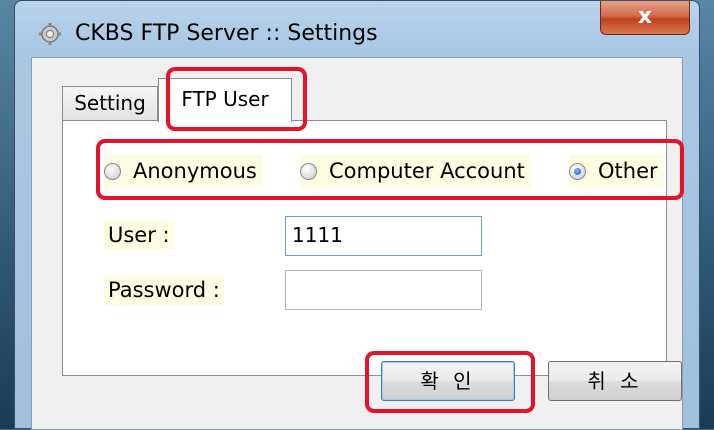 The height and width of the screenshot is (430, 714). What do you see at coordinates (383, 290) in the screenshot?
I see `password-input` at bounding box center [383, 290].